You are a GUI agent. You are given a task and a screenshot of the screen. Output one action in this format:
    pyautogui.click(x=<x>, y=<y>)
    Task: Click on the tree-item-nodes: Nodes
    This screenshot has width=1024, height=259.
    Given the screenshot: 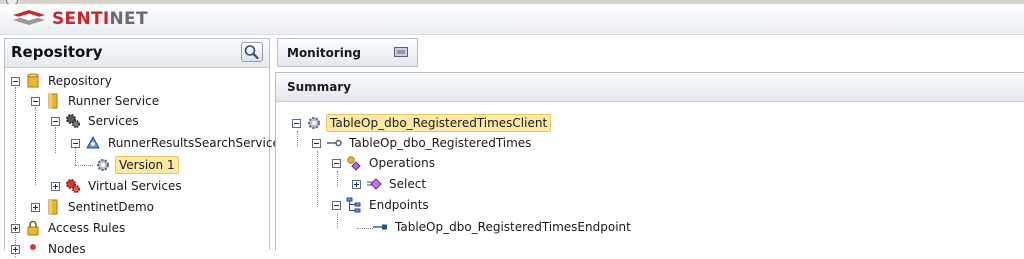 What is the action you would take?
    pyautogui.click(x=50, y=249)
    